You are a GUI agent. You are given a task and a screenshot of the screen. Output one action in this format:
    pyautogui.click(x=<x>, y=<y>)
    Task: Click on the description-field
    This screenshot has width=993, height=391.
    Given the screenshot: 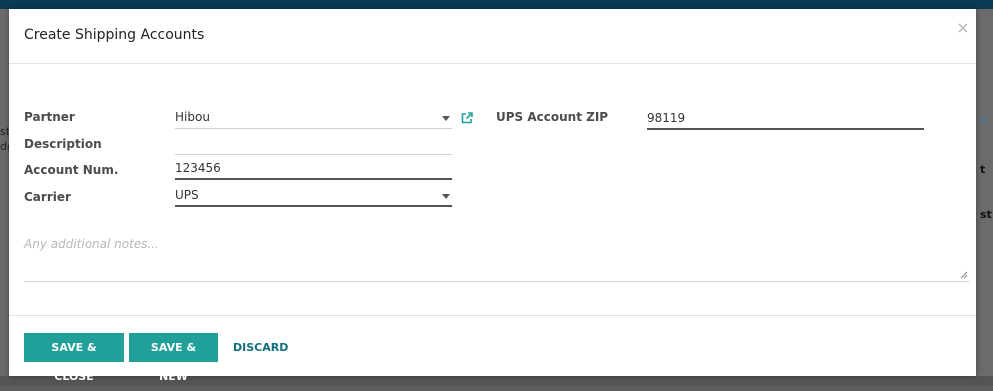 What is the action you would take?
    pyautogui.click(x=313, y=145)
    